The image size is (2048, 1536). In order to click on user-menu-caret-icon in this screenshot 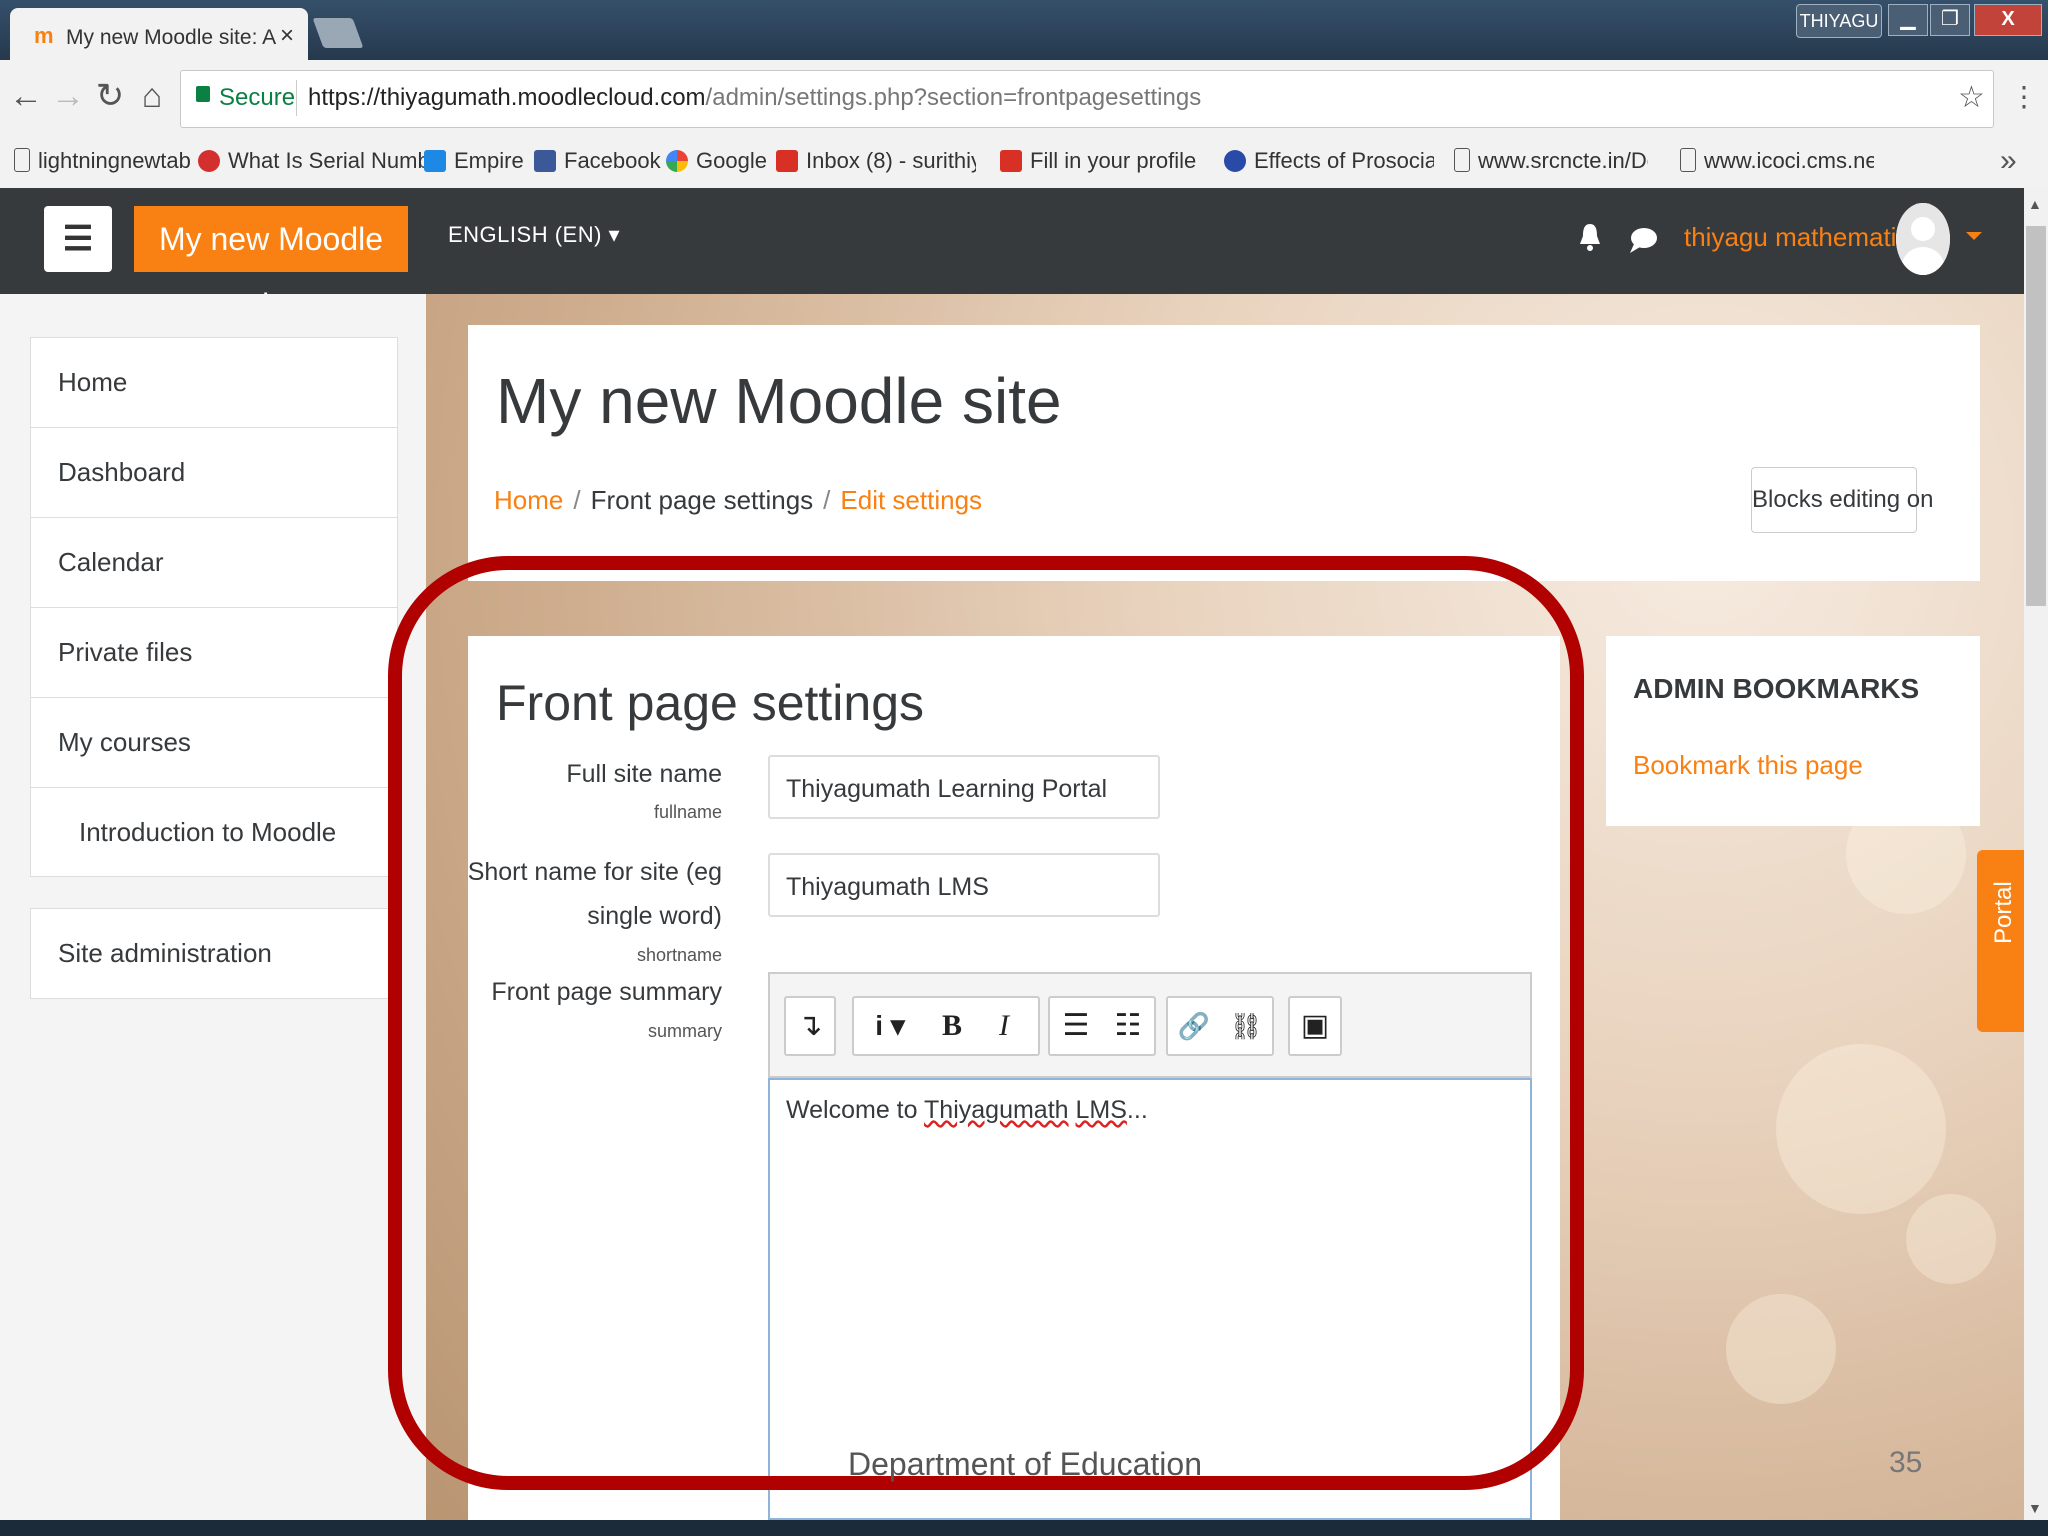, I will do `click(1974, 236)`.